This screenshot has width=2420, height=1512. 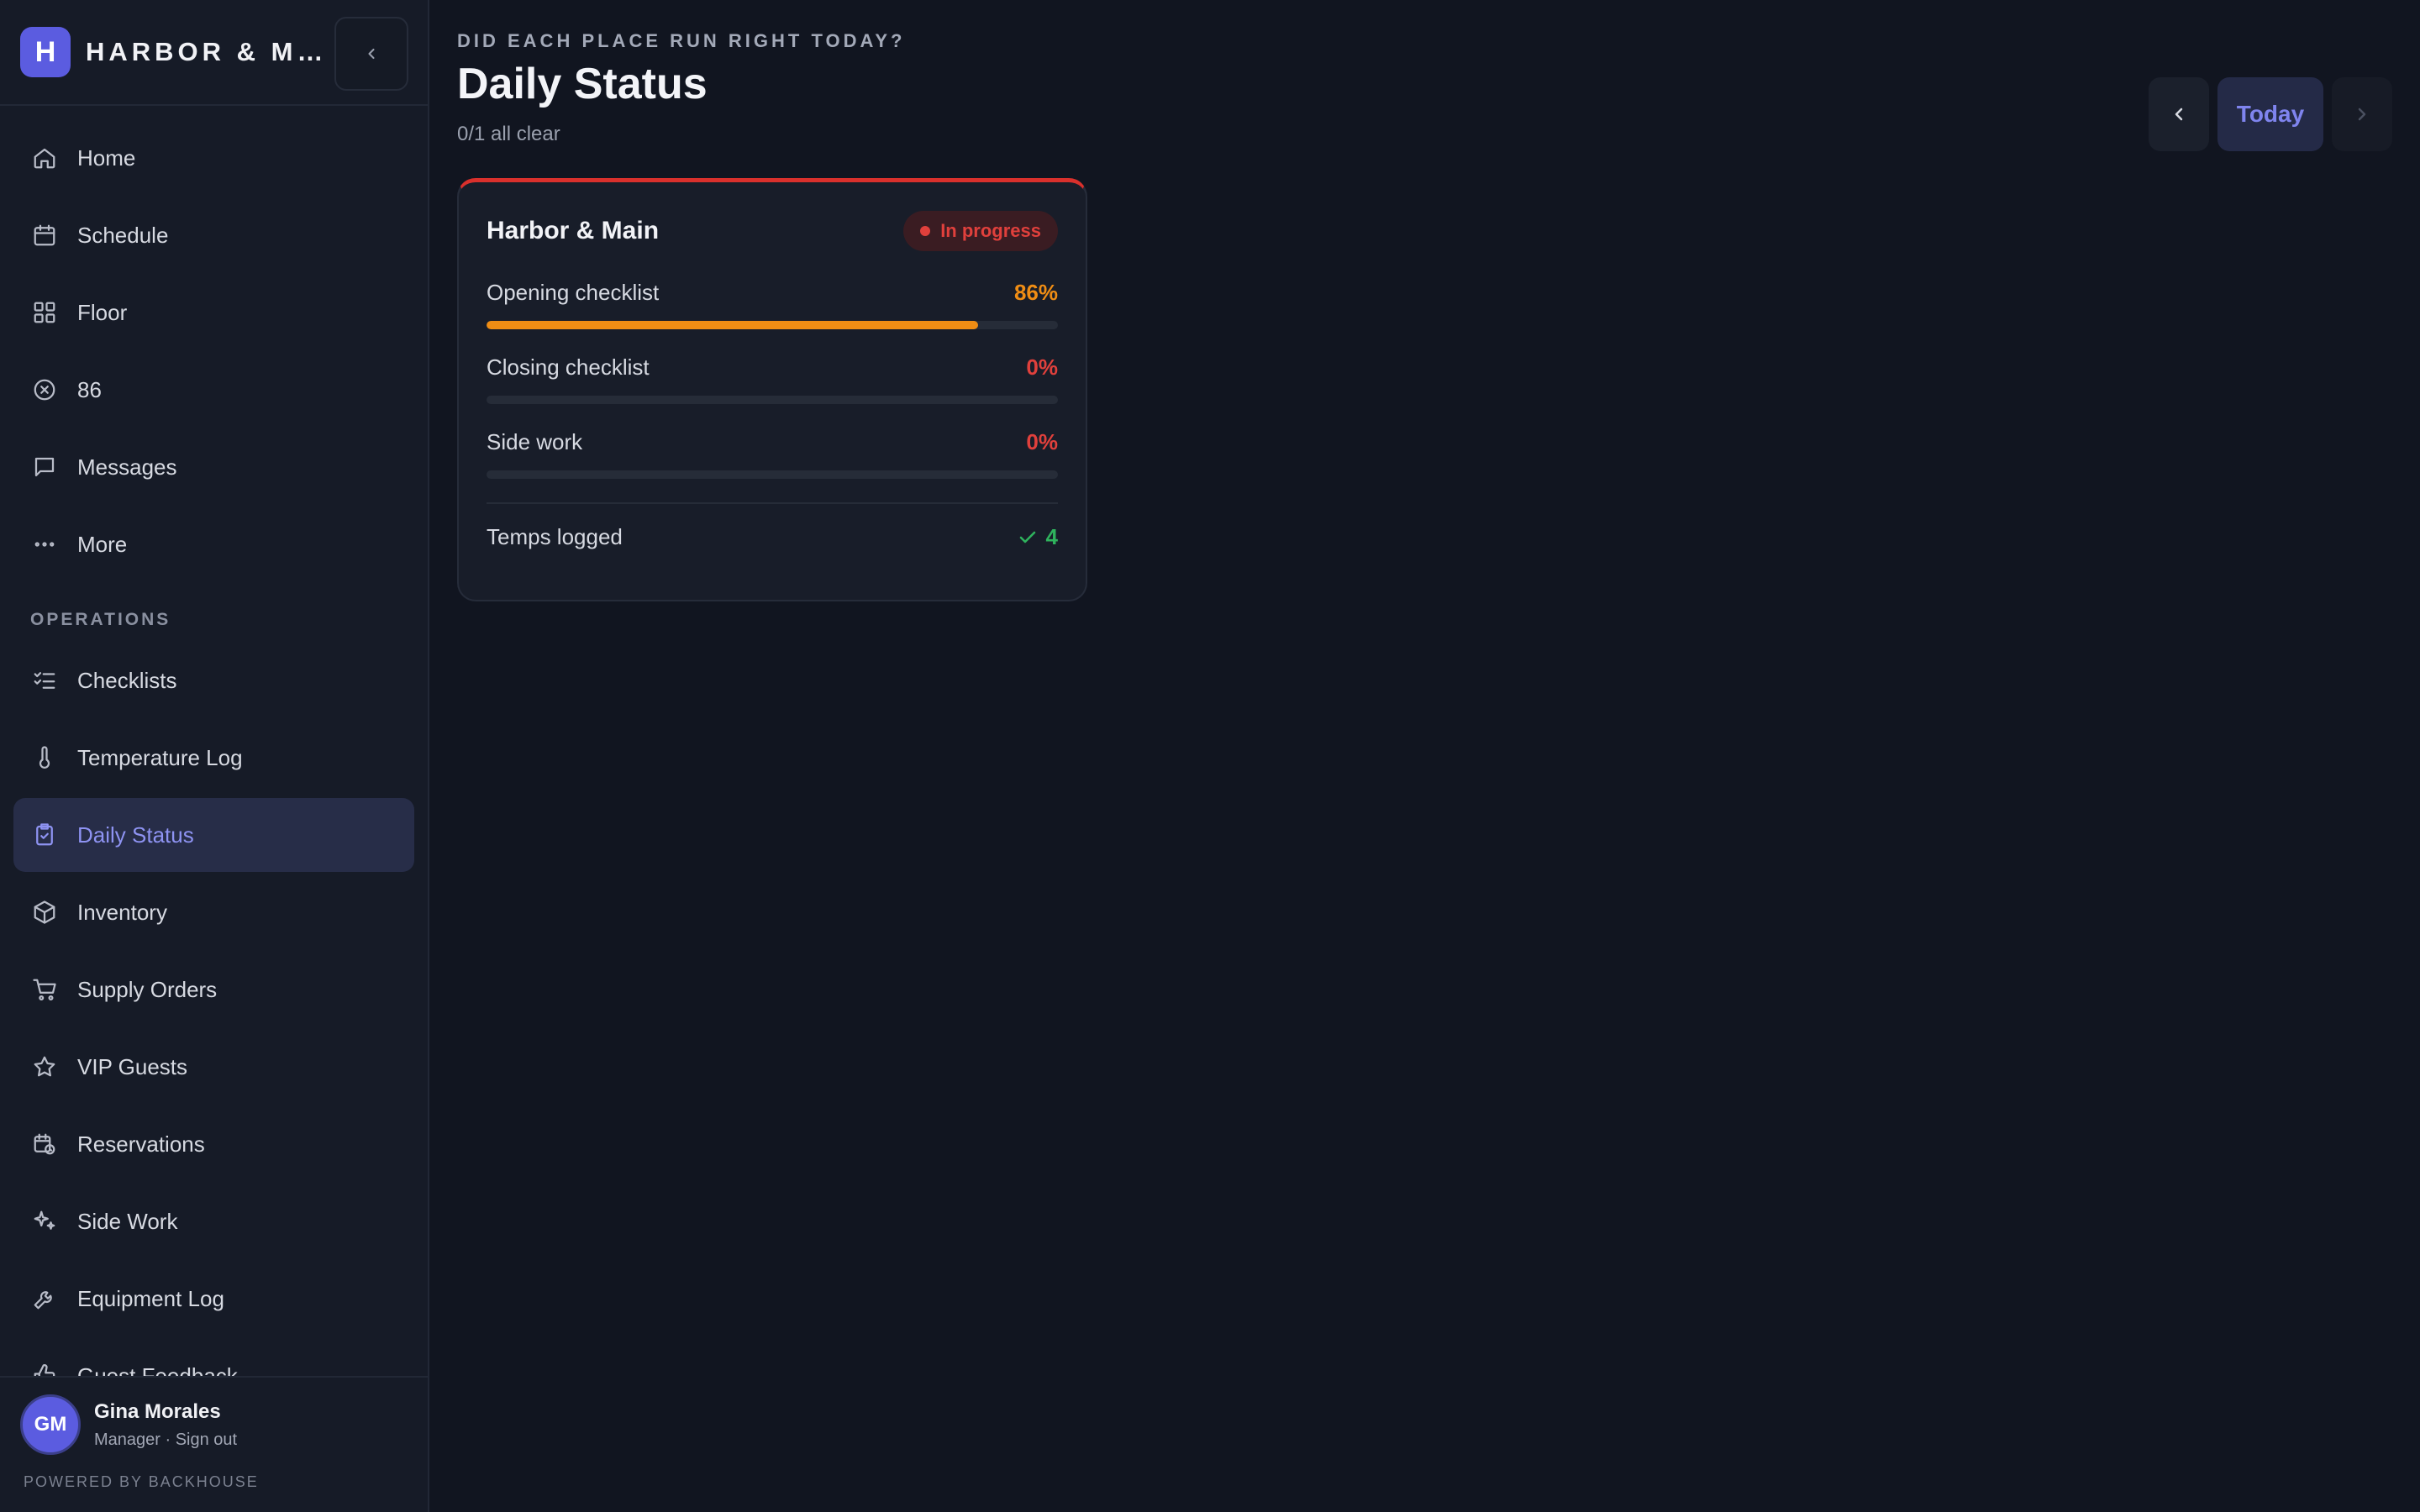 I want to click on sidebar-item-86: 86, so click(x=214, y=390).